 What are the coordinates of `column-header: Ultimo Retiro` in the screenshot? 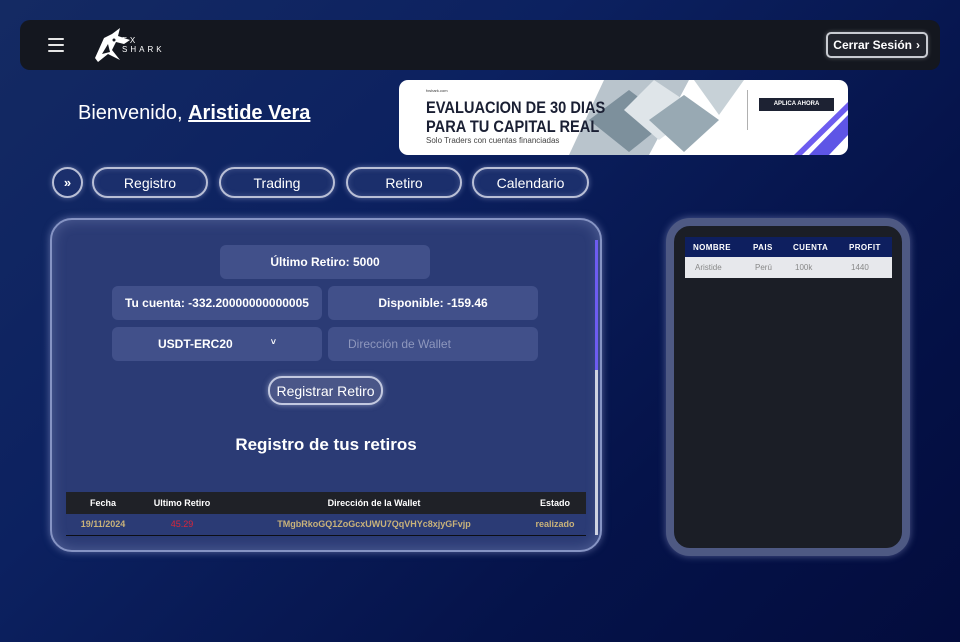 It's located at (182, 503).